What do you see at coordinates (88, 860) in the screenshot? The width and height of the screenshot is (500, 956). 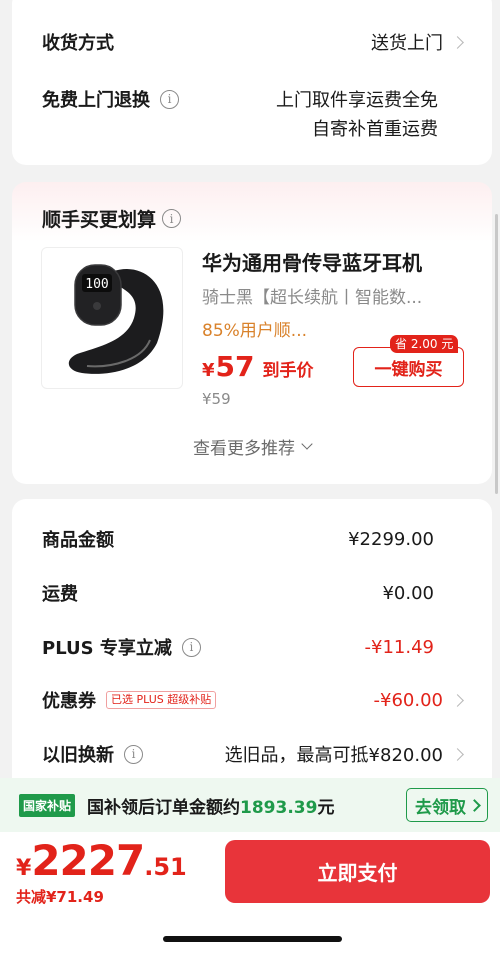 I see `total-integer: 2227` at bounding box center [88, 860].